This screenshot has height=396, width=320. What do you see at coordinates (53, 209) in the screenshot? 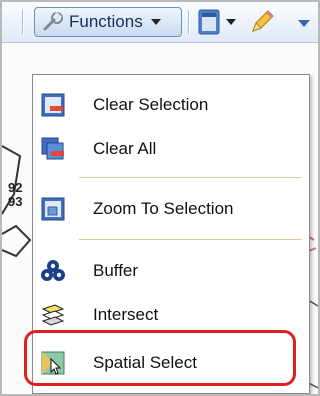
I see `zoom-to-selection-icon` at bounding box center [53, 209].